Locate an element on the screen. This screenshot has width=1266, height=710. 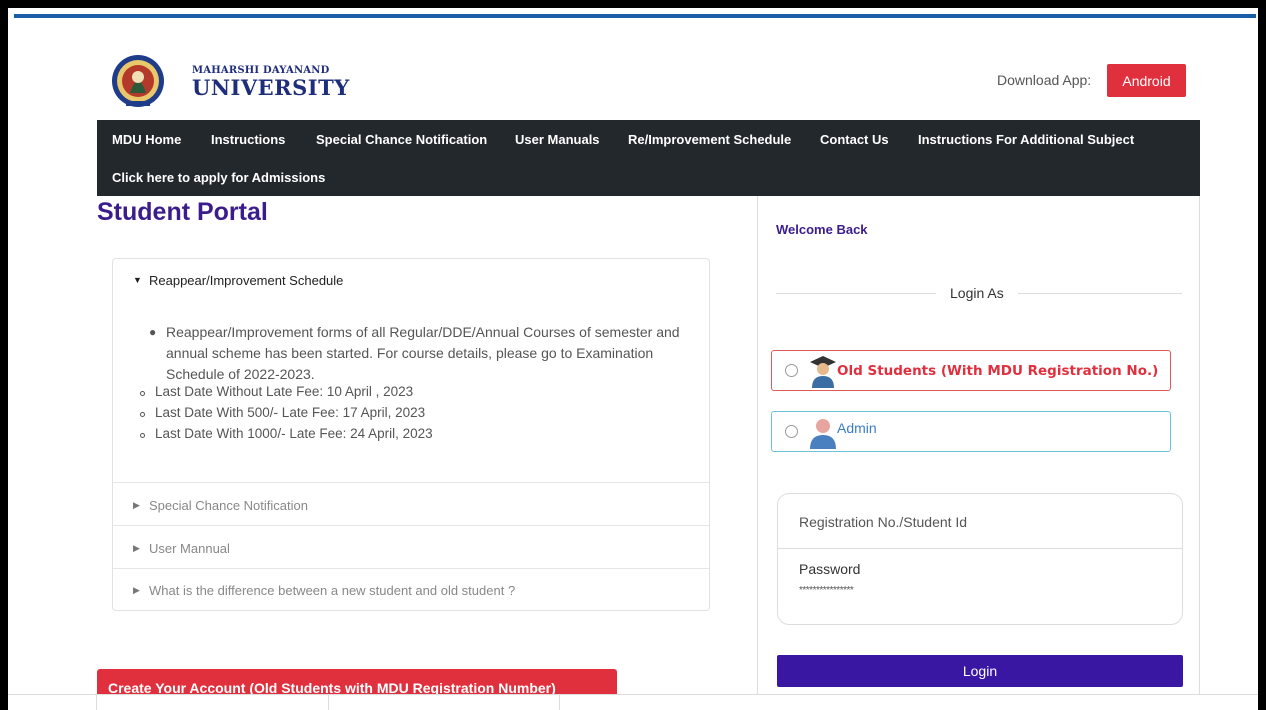
role-label: Old Students (With MDU Registration No.) is located at coordinates (998, 371).